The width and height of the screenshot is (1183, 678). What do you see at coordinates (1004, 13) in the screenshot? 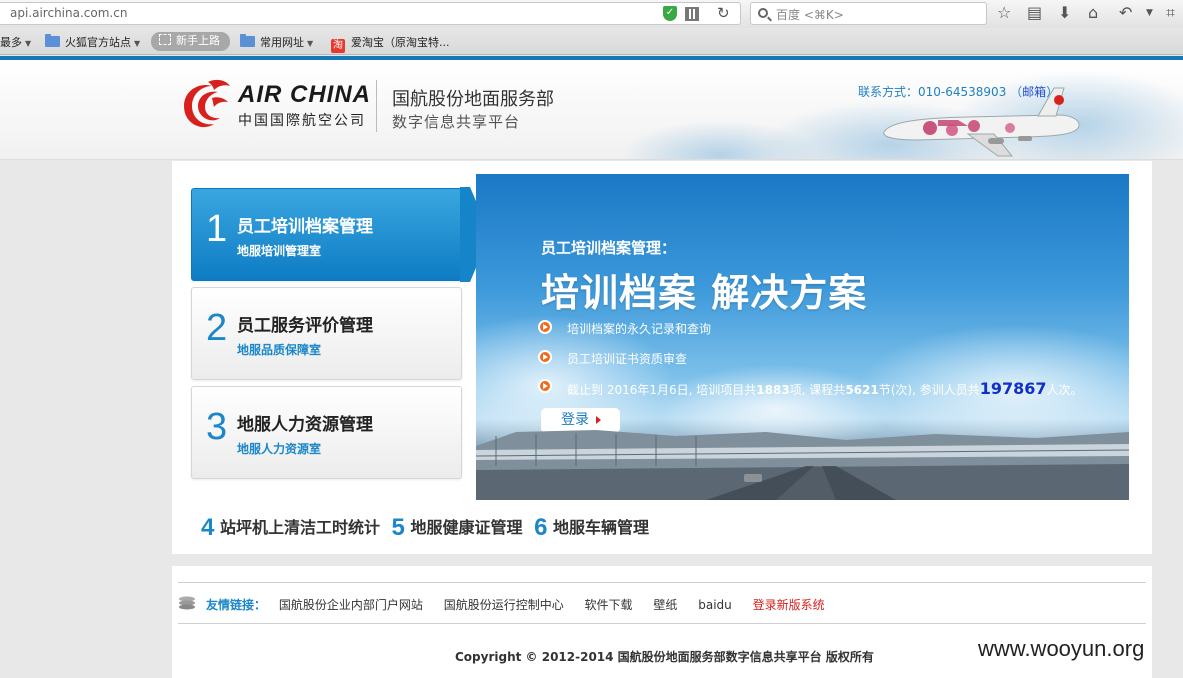
I see `bookmark-star-icon: ☆` at bounding box center [1004, 13].